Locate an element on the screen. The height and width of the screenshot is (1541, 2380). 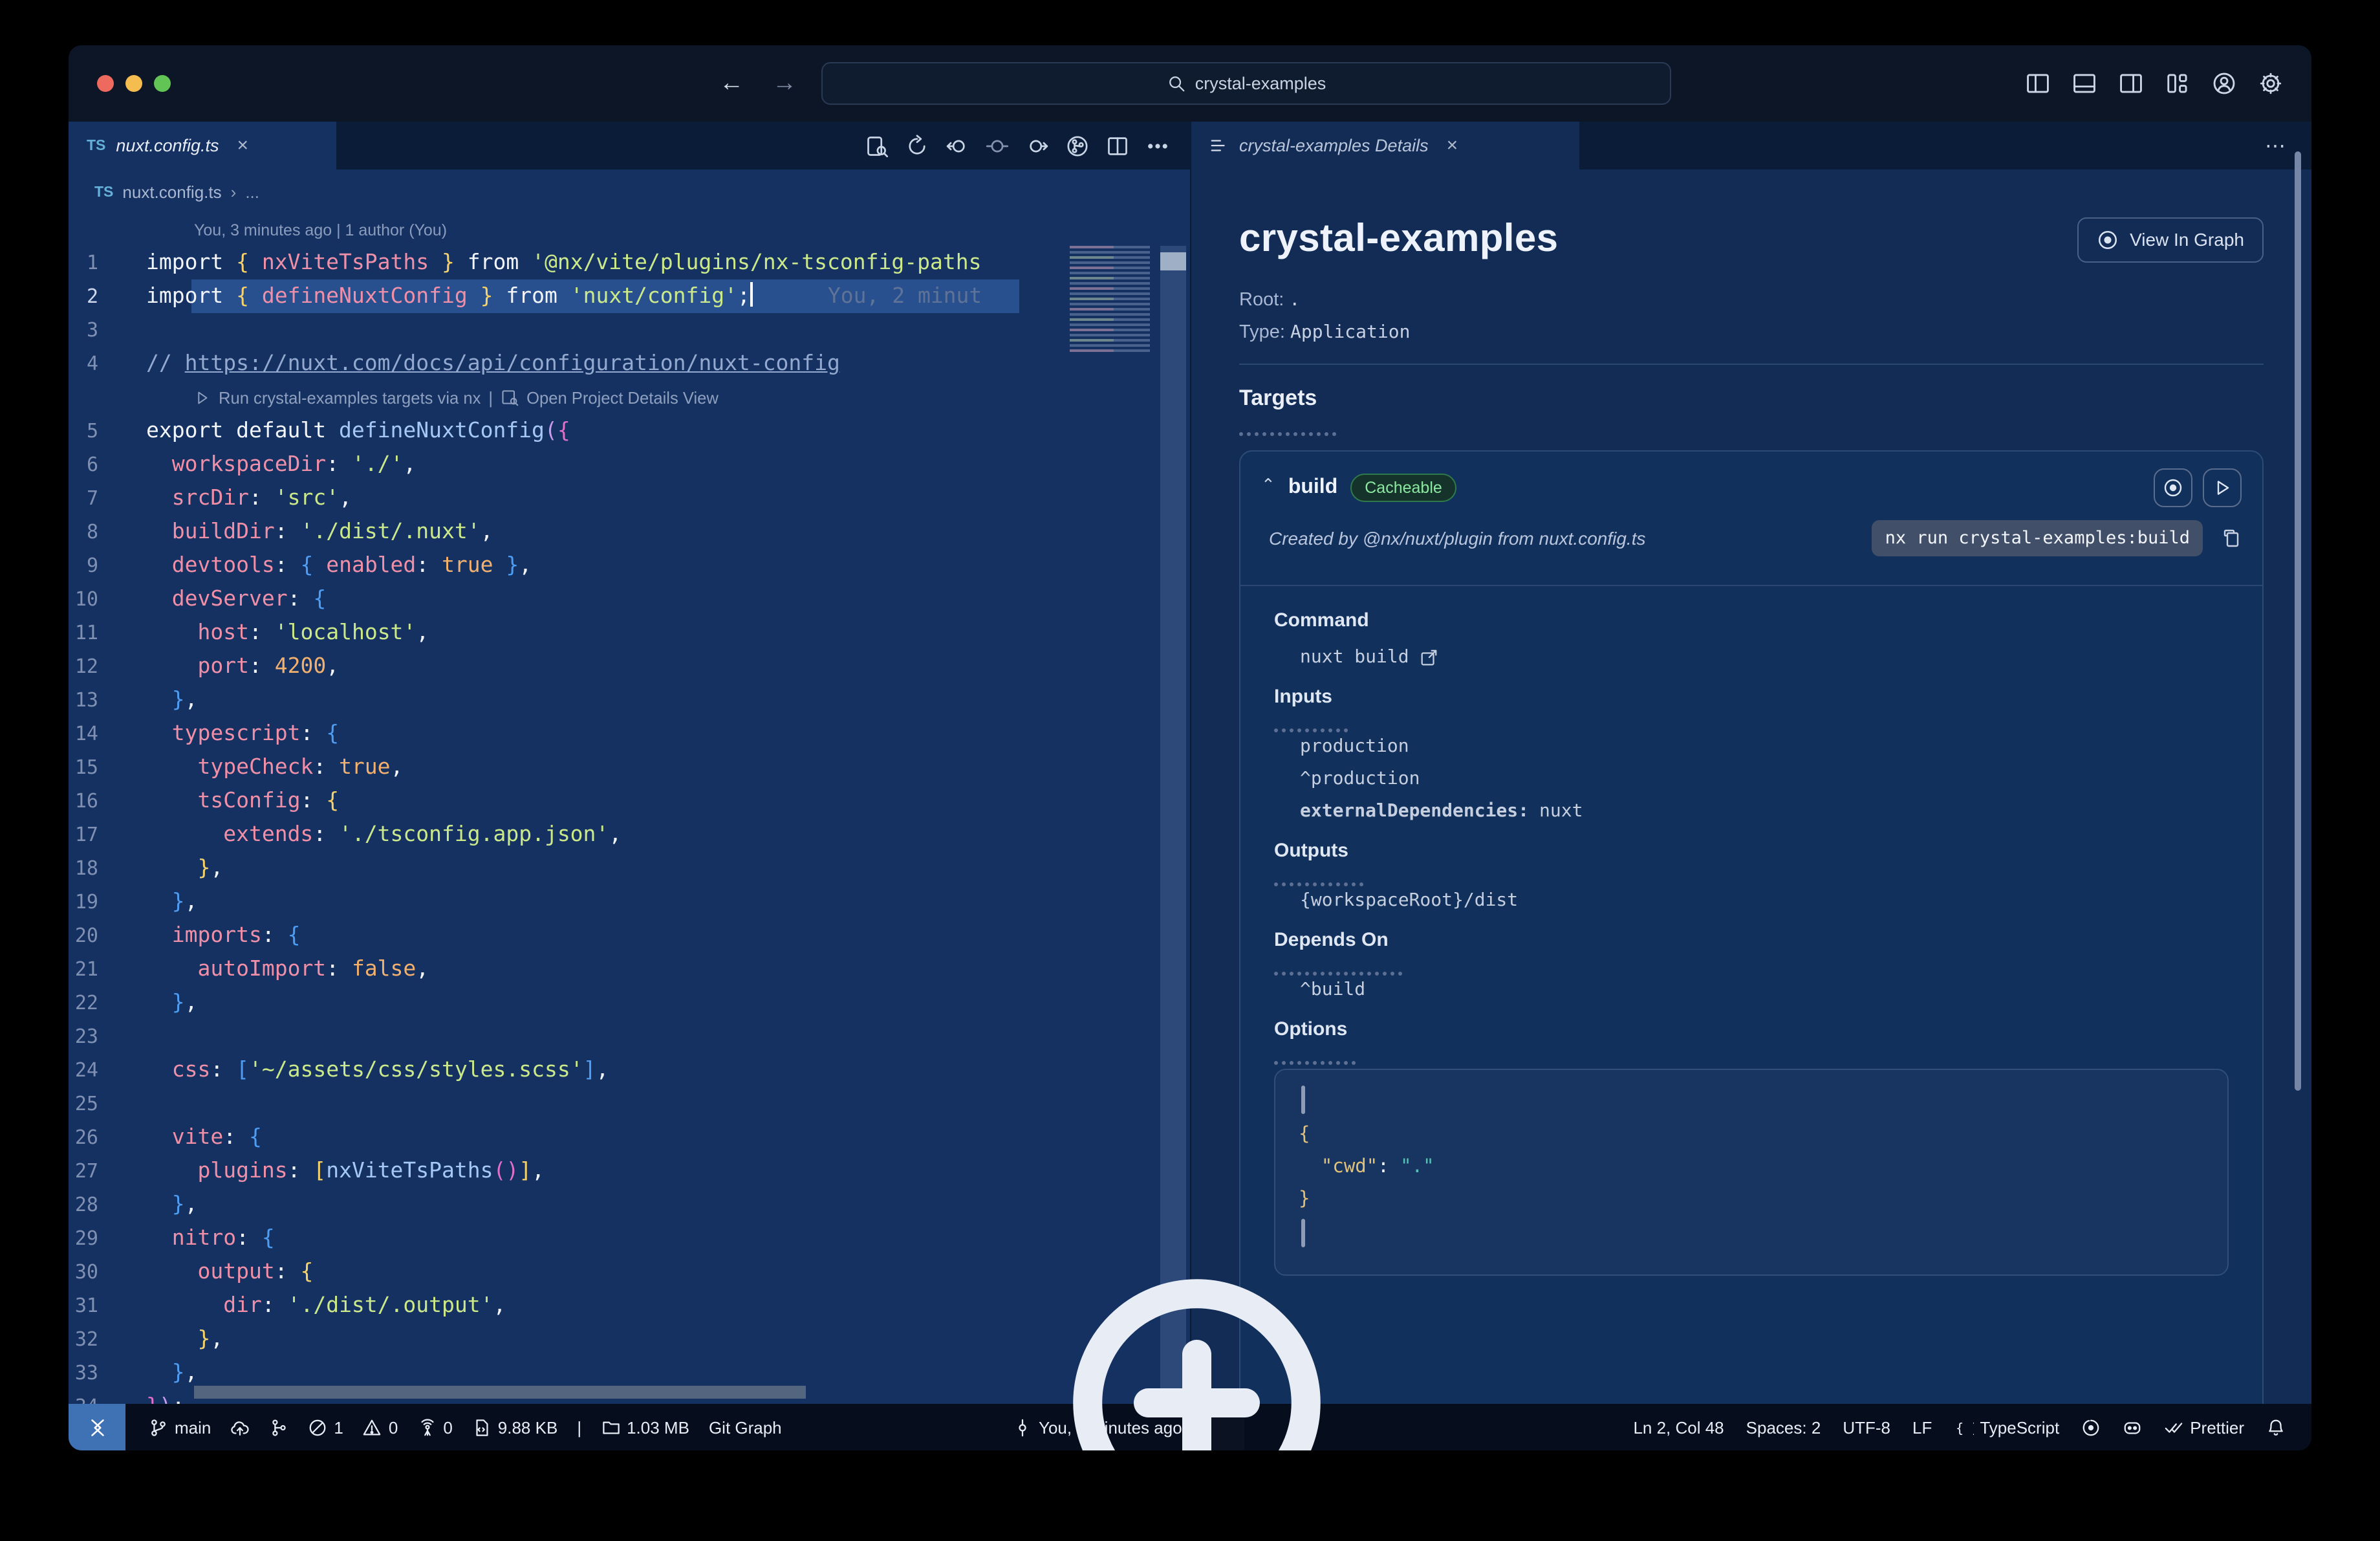
minimap is located at coordinates (1110, 300).